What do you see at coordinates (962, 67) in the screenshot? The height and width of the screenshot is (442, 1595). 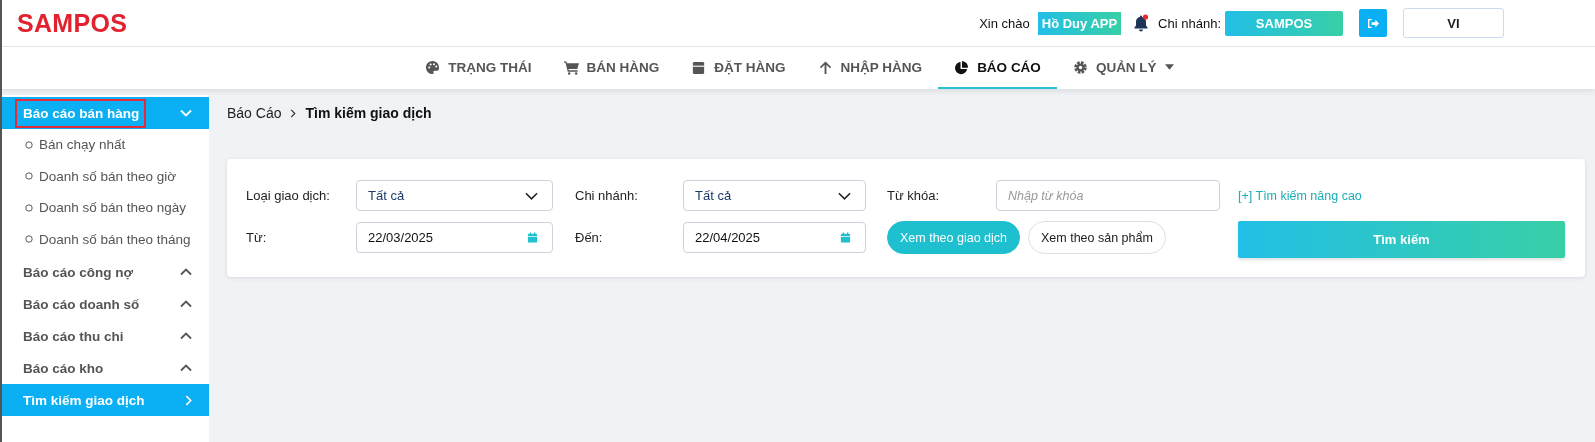 I see `pie-chart-icon` at bounding box center [962, 67].